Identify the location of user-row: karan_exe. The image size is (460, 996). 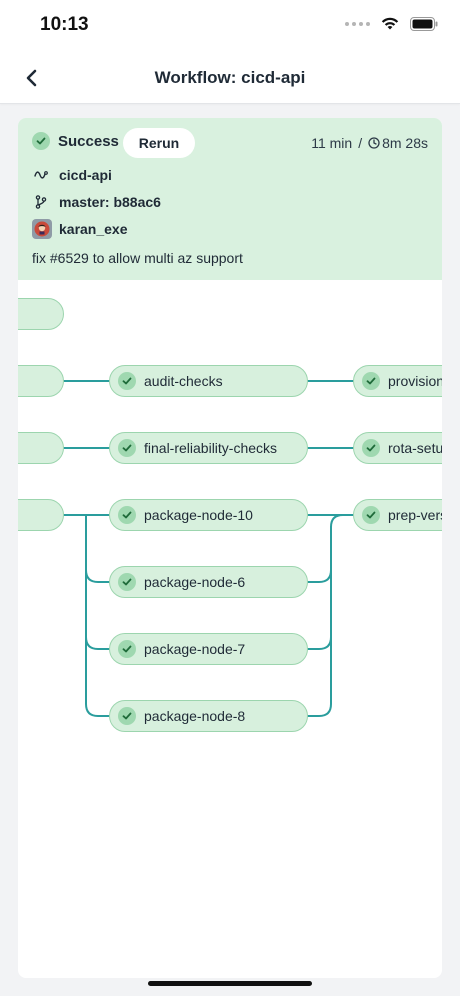
(80, 229).